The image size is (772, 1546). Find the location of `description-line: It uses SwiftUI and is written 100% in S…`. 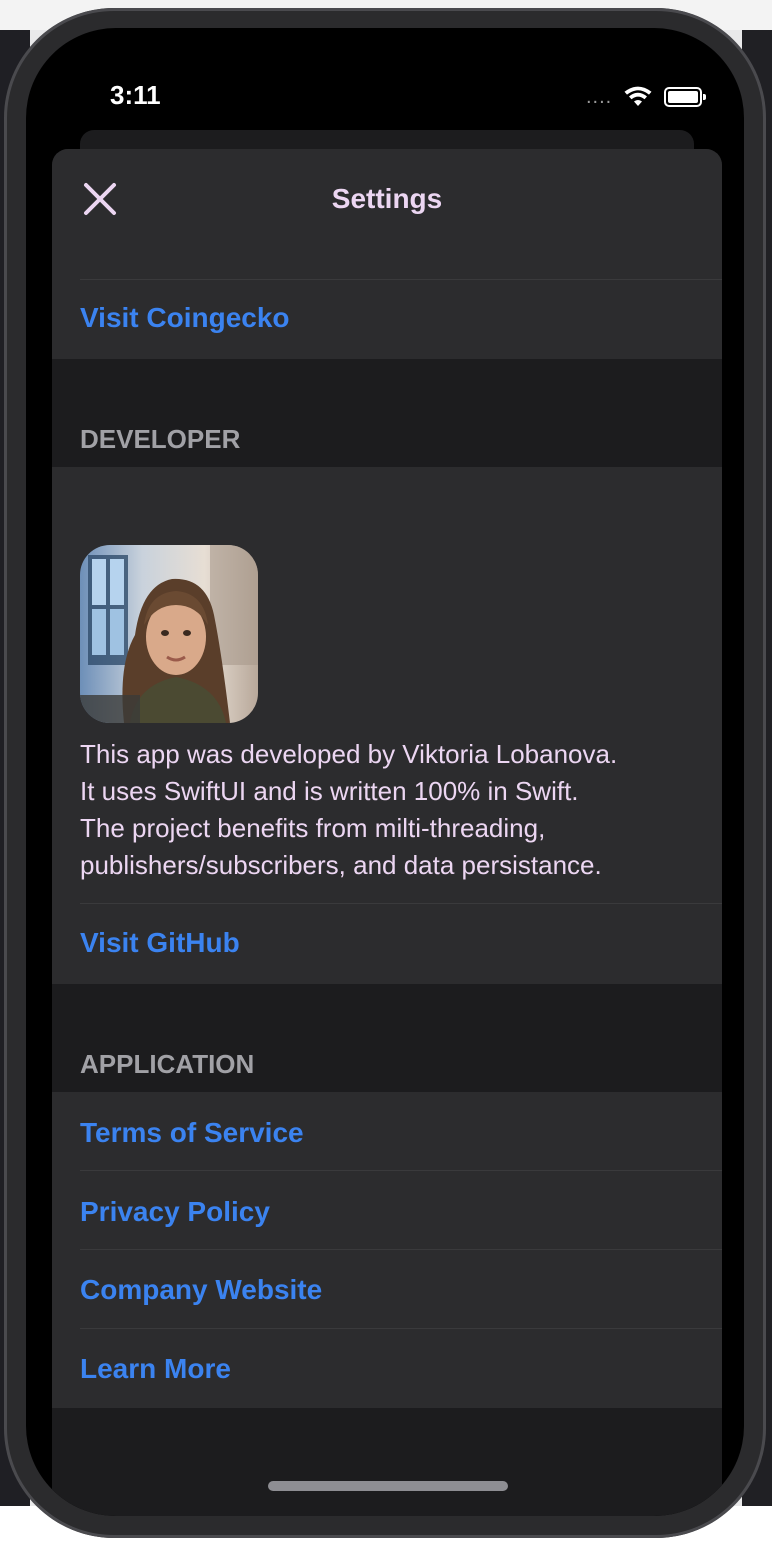

description-line: It uses SwiftUI and is written 100% in S… is located at coordinates (329, 791).